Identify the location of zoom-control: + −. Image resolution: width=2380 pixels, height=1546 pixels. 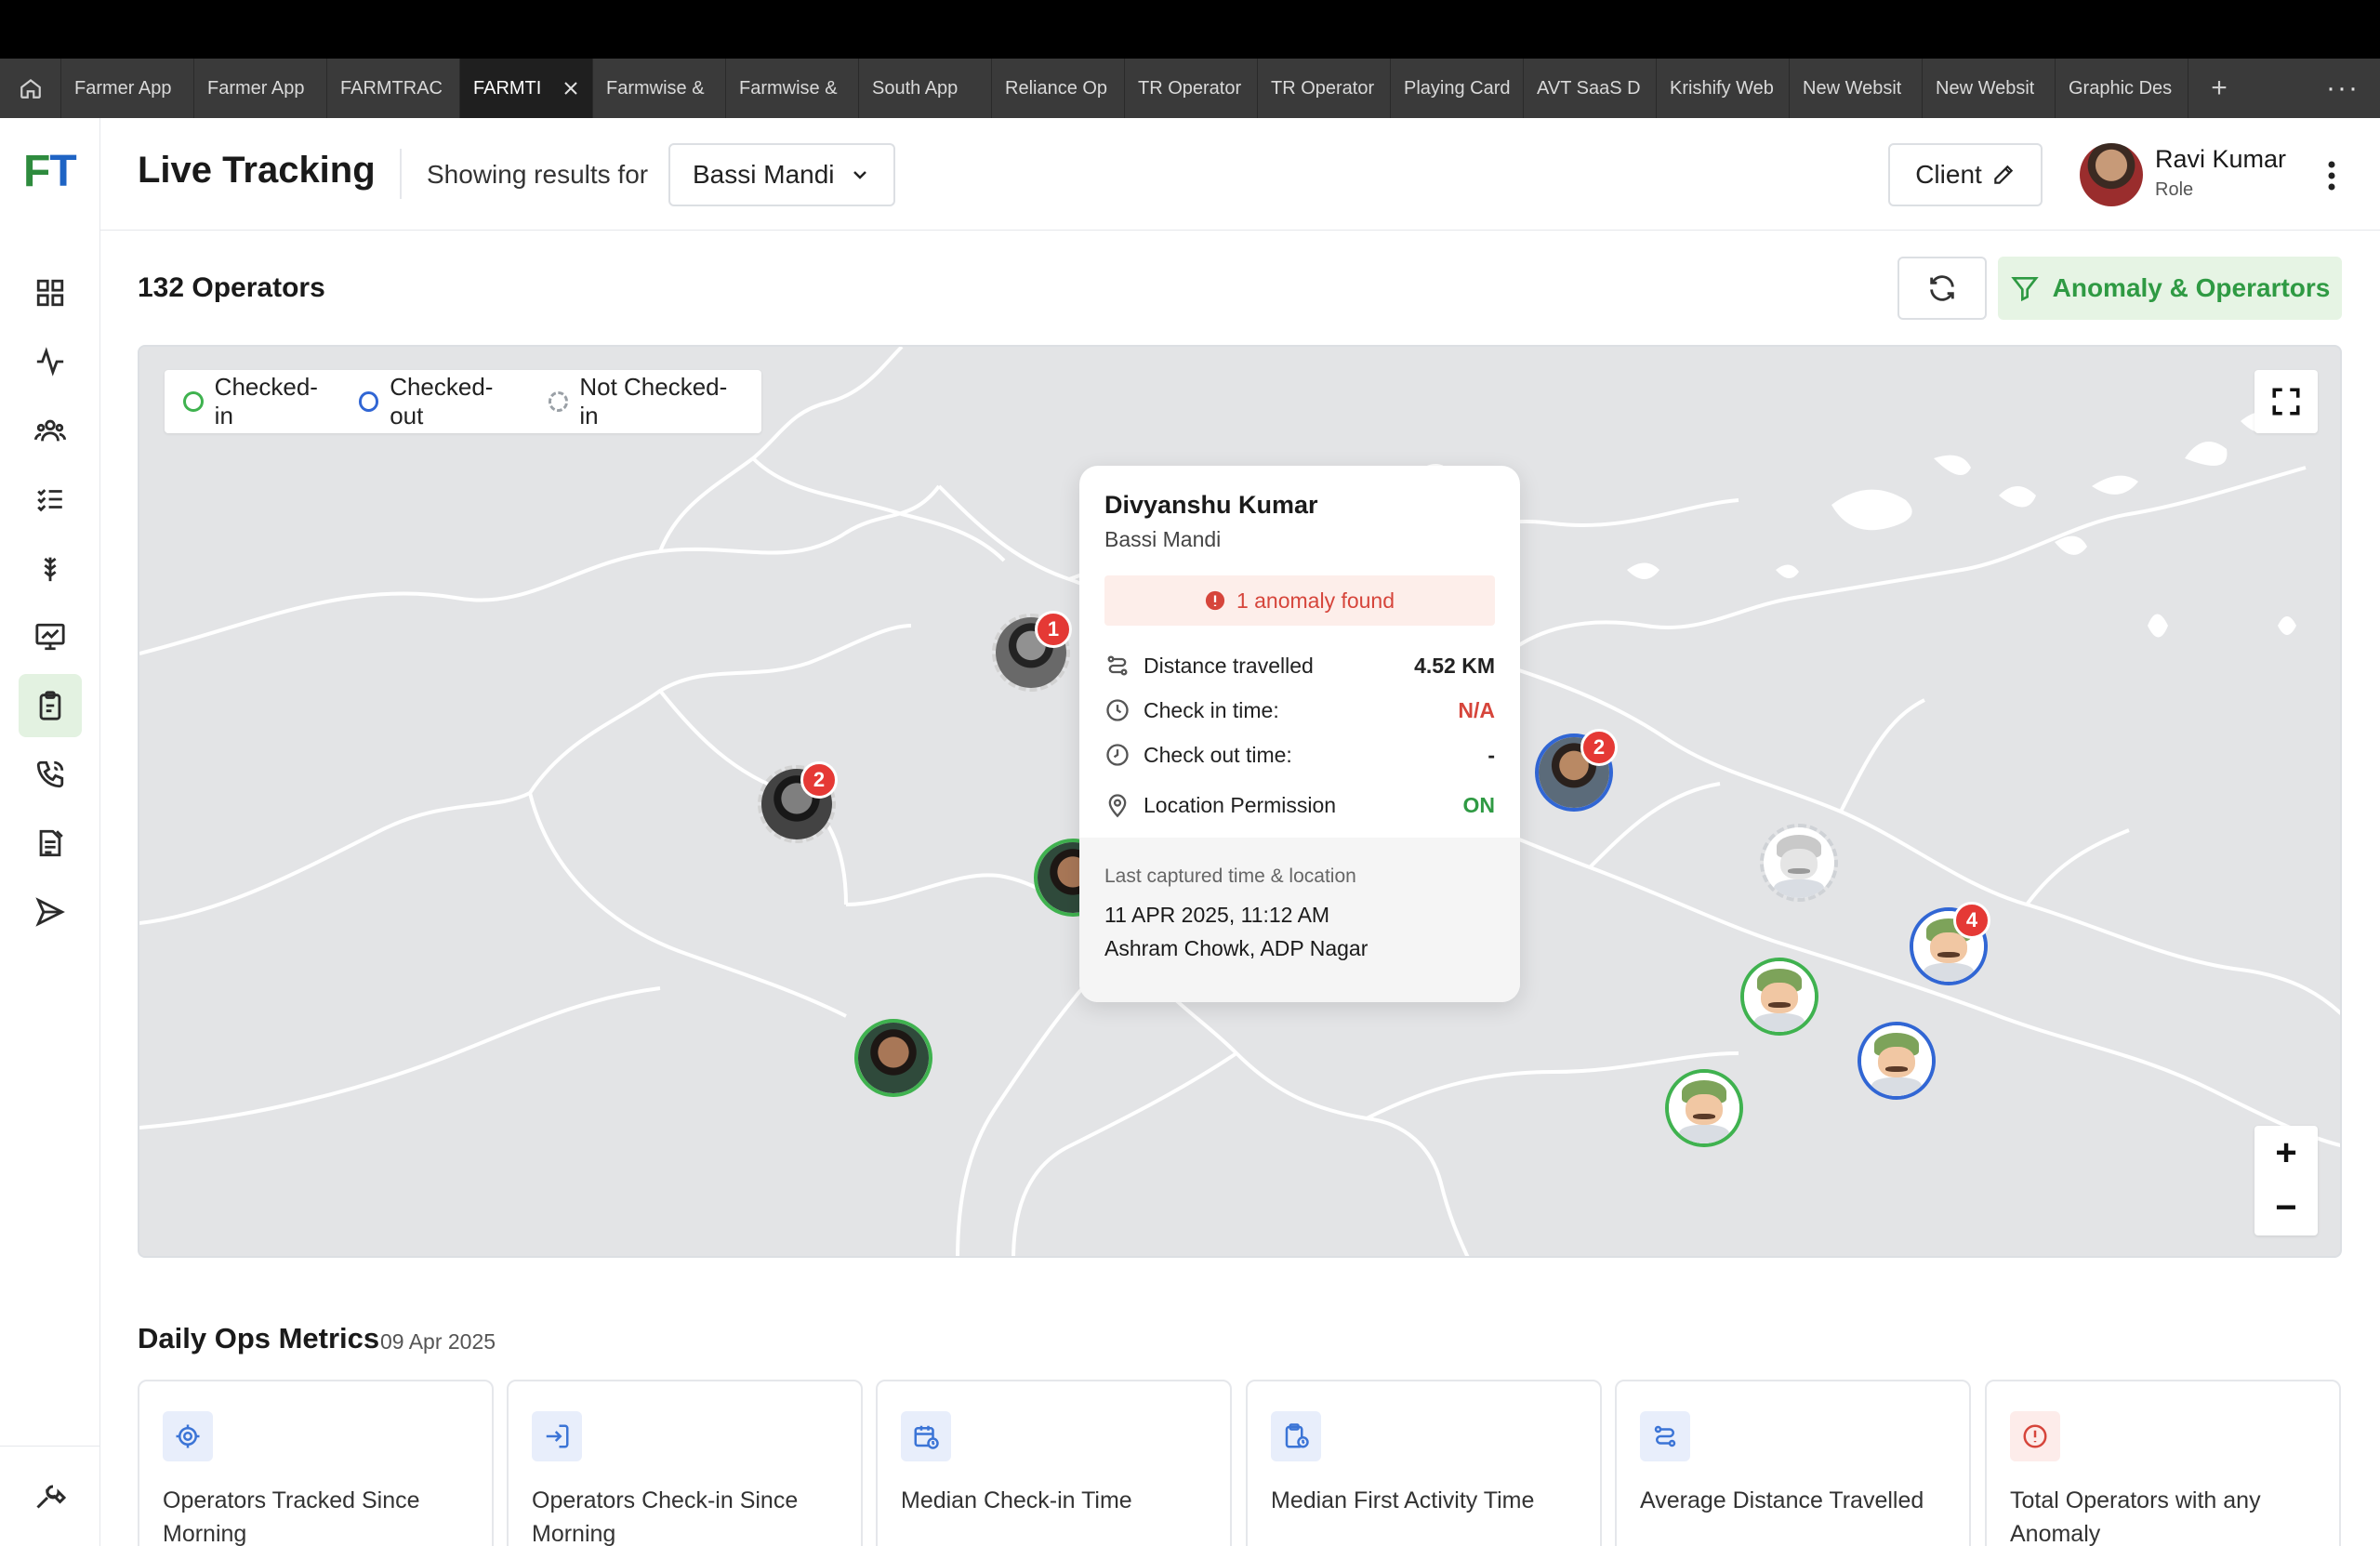
(2286, 1180).